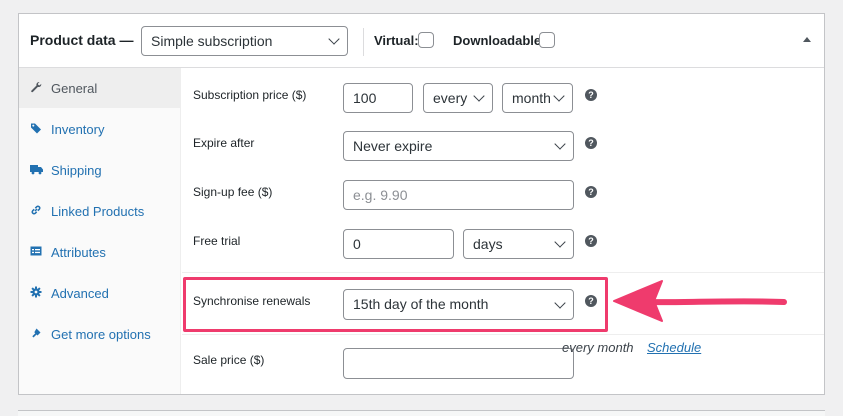 The width and height of the screenshot is (843, 416). I want to click on tab-attributes: Attributes, so click(99, 252).